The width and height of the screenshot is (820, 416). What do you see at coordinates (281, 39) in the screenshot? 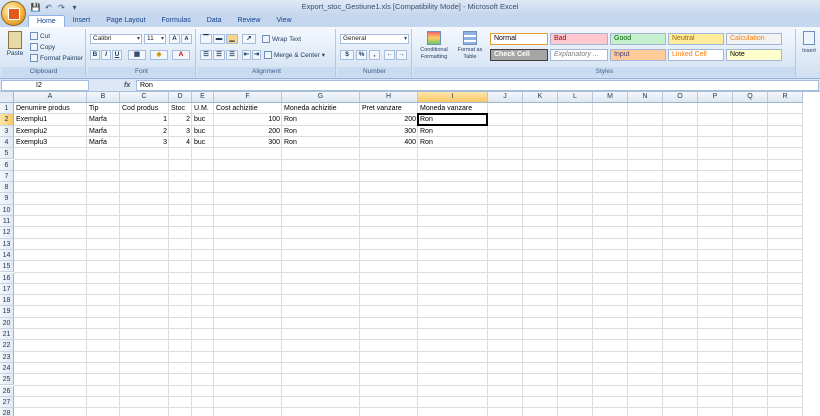
I see `wrap-text-button: Wrap Text` at bounding box center [281, 39].